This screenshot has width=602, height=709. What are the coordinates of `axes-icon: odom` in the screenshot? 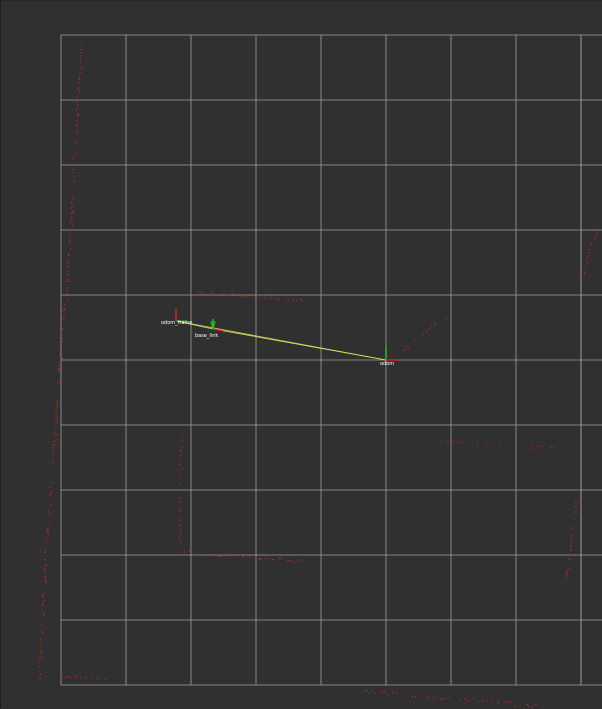 It's located at (389, 357).